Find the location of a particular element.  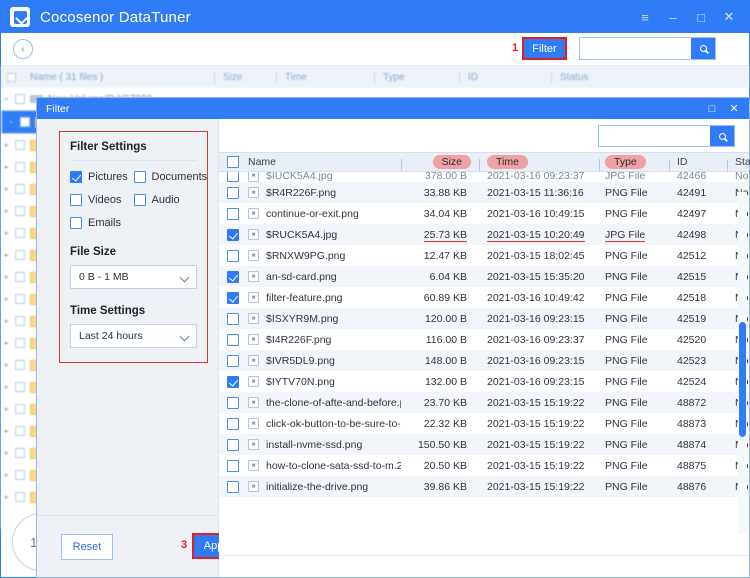

search-input is located at coordinates (634, 48).